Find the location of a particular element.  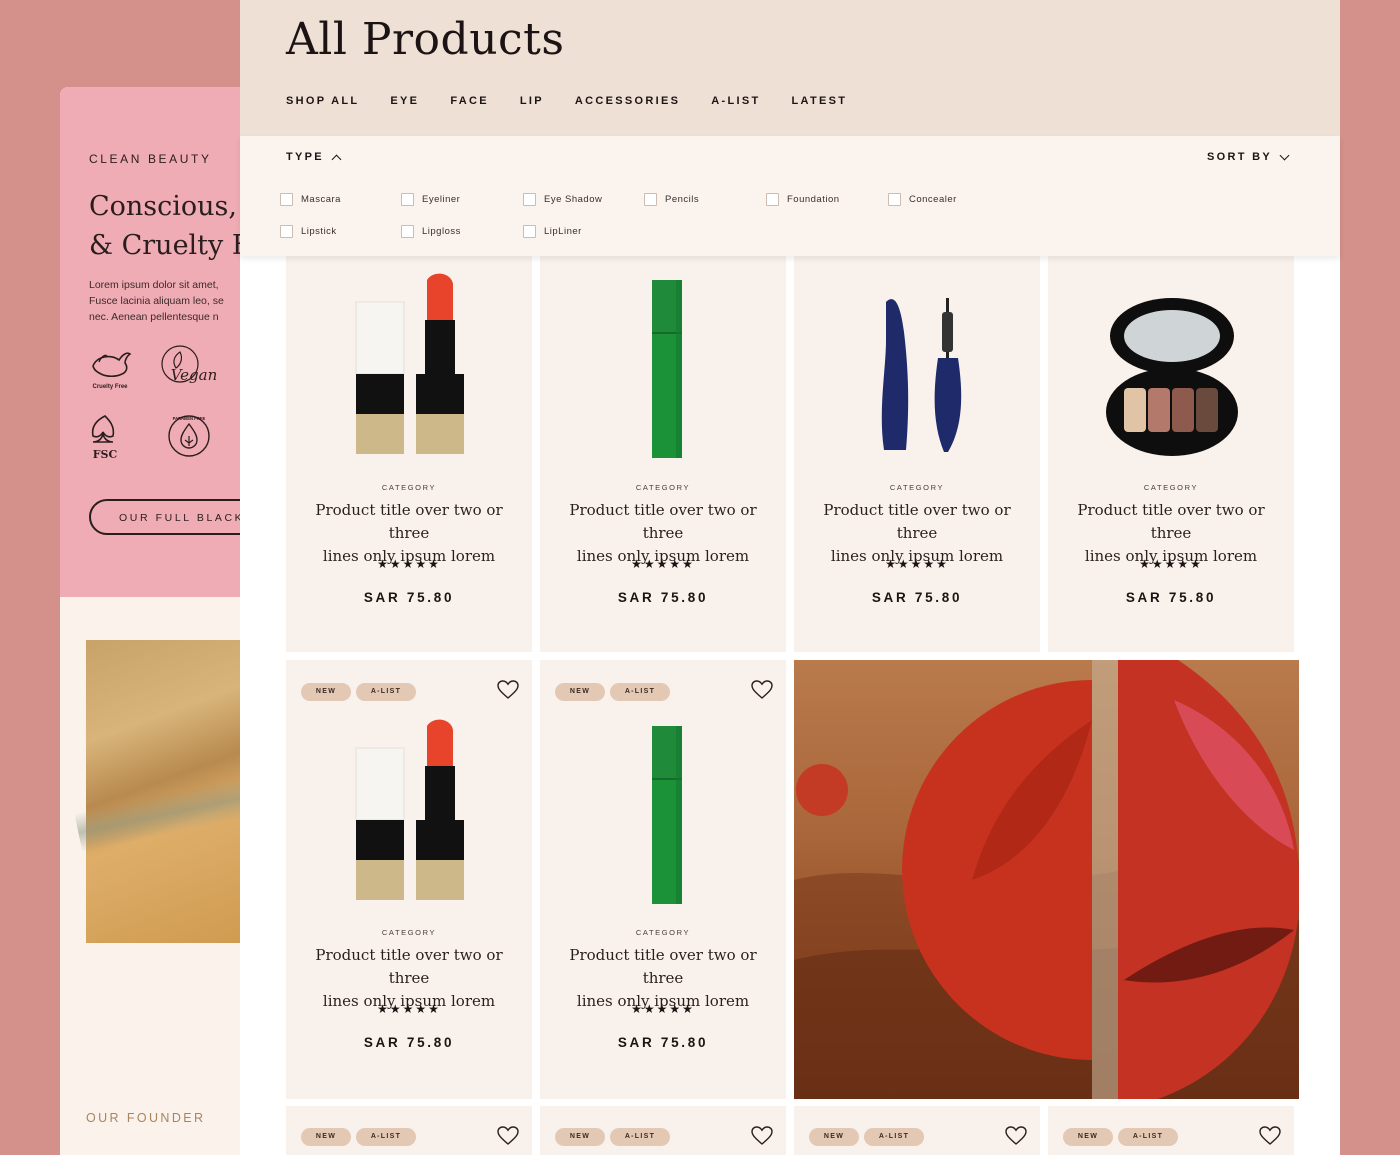

badge-cruelty-free-text: Cruelty Free is located at coordinates (110, 387).